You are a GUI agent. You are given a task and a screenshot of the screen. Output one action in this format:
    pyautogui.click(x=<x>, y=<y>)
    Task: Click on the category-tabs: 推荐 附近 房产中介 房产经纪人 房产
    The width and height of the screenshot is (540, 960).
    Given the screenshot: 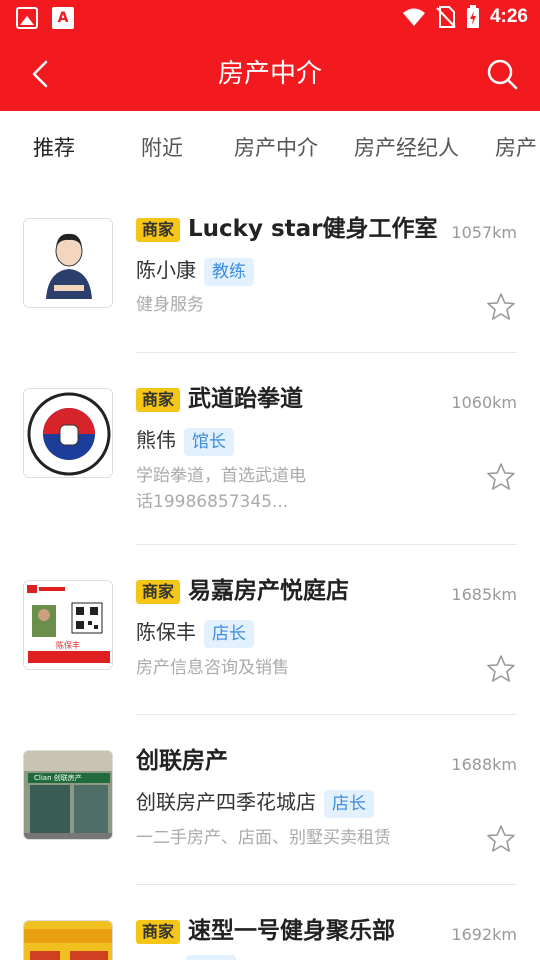 What is the action you would take?
    pyautogui.click(x=270, y=147)
    